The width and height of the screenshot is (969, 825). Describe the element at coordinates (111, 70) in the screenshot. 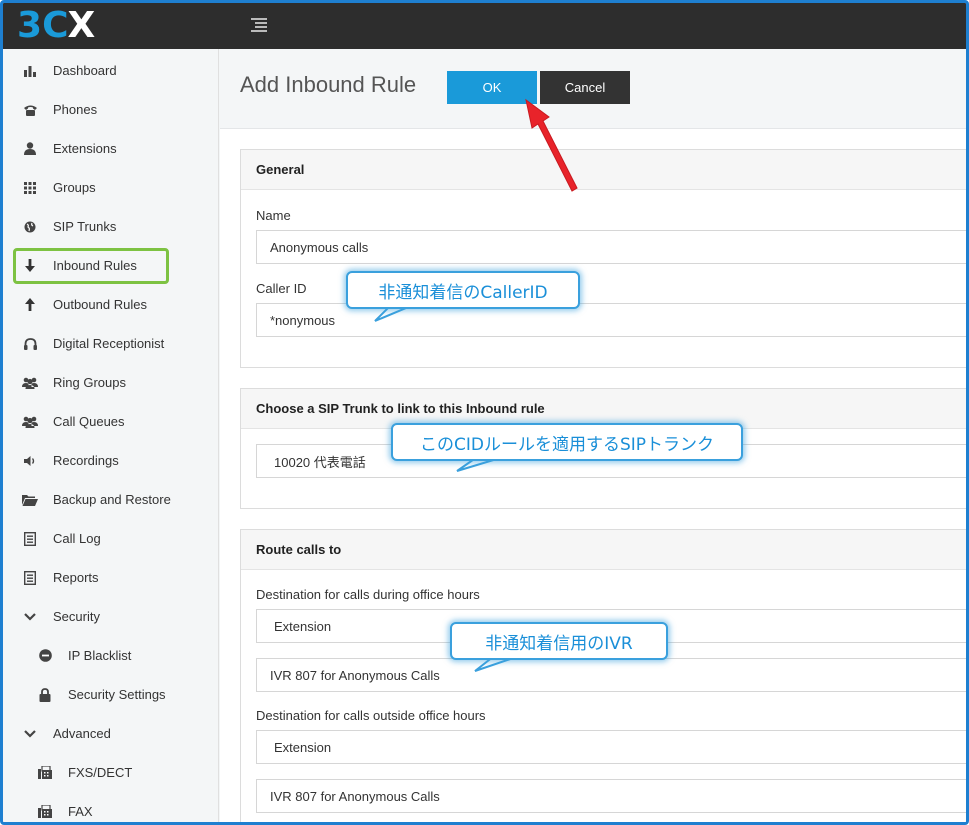

I see `sidebar-item-dashboard: Dashboard` at that location.